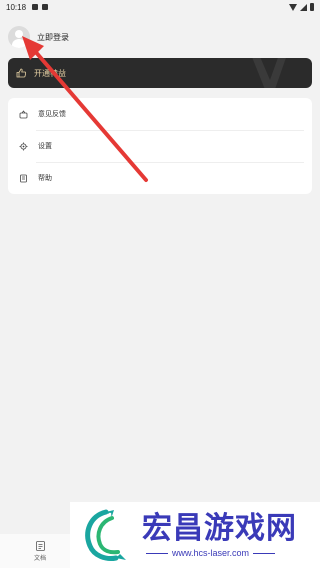 This screenshot has width=320, height=568. Describe the element at coordinates (269, 73) in the screenshot. I see `v-logo-decoration` at that location.